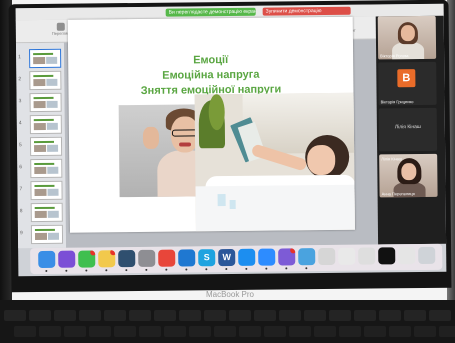 The height and width of the screenshot is (343, 455). I want to click on stop-share-button: Зупинити демонстрацію, so click(306, 11).